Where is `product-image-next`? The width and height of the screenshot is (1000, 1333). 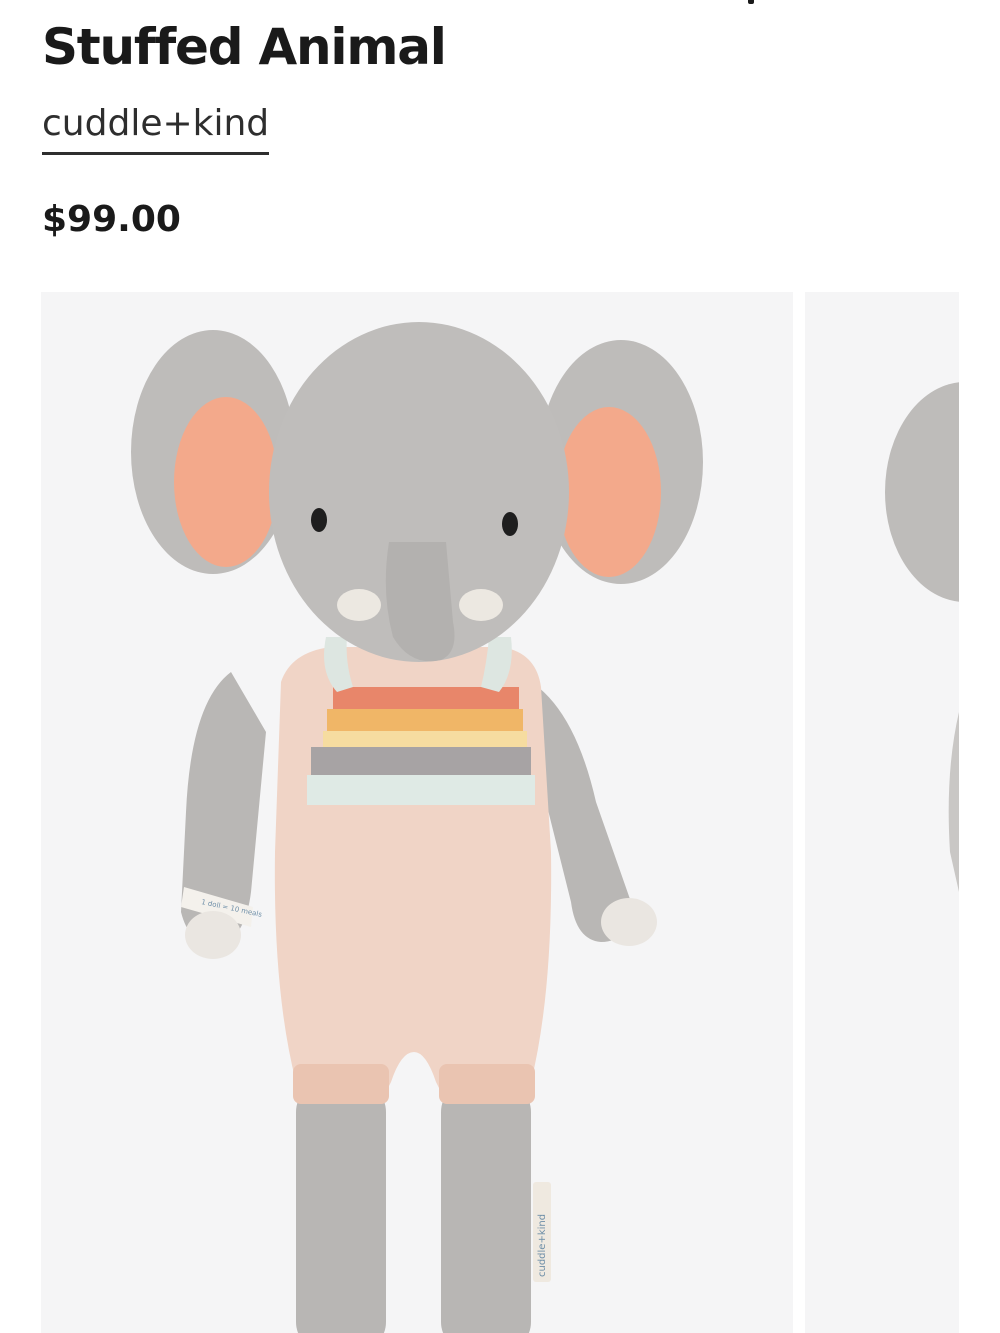
product-image-next is located at coordinates (882, 812).